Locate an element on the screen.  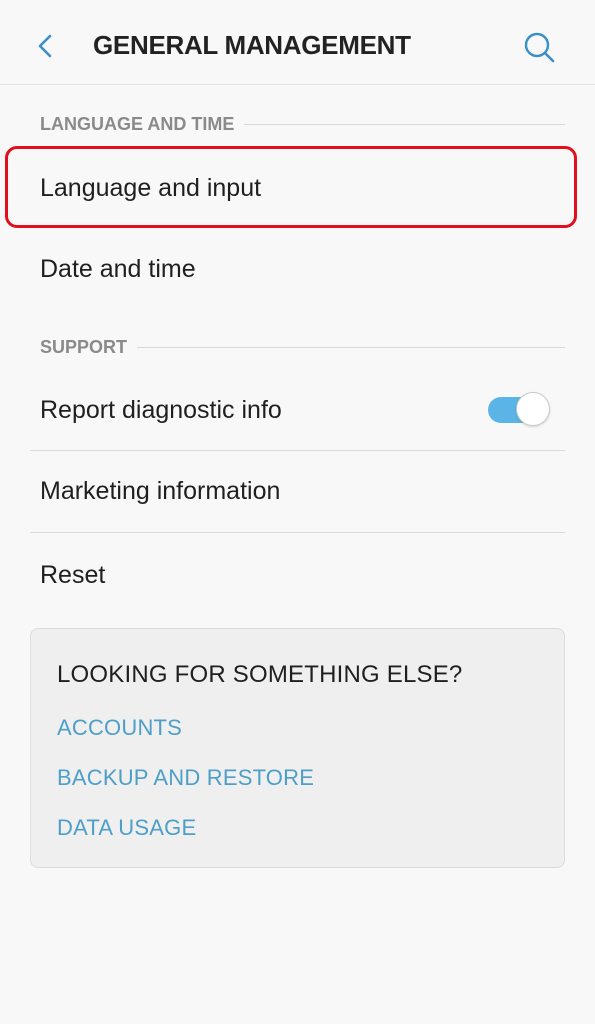
data-usage-link: DATA USAGE is located at coordinates (126, 828).